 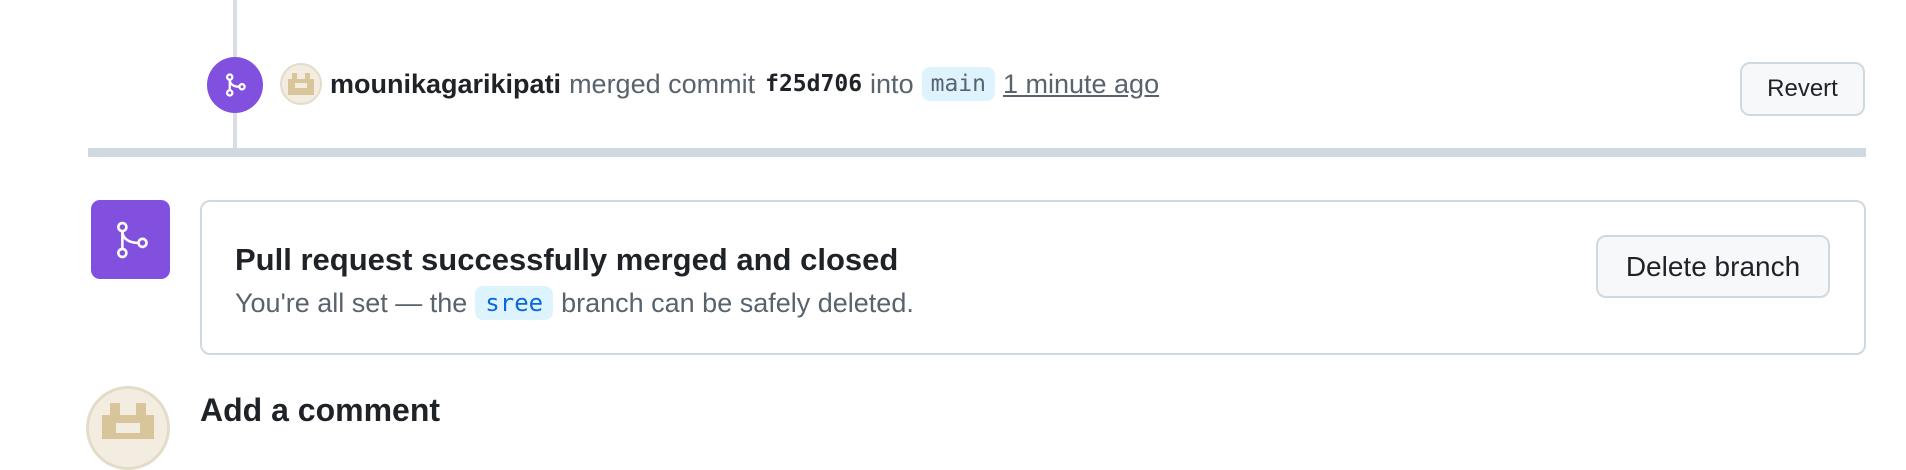 What do you see at coordinates (1713, 266) in the screenshot?
I see `delete-branch-button: Delete branch` at bounding box center [1713, 266].